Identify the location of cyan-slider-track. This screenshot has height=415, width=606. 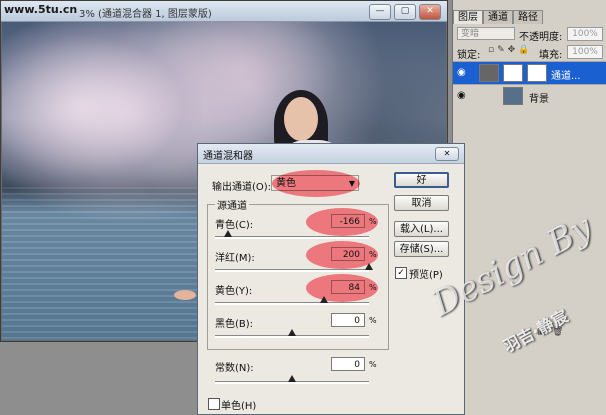
(292, 237).